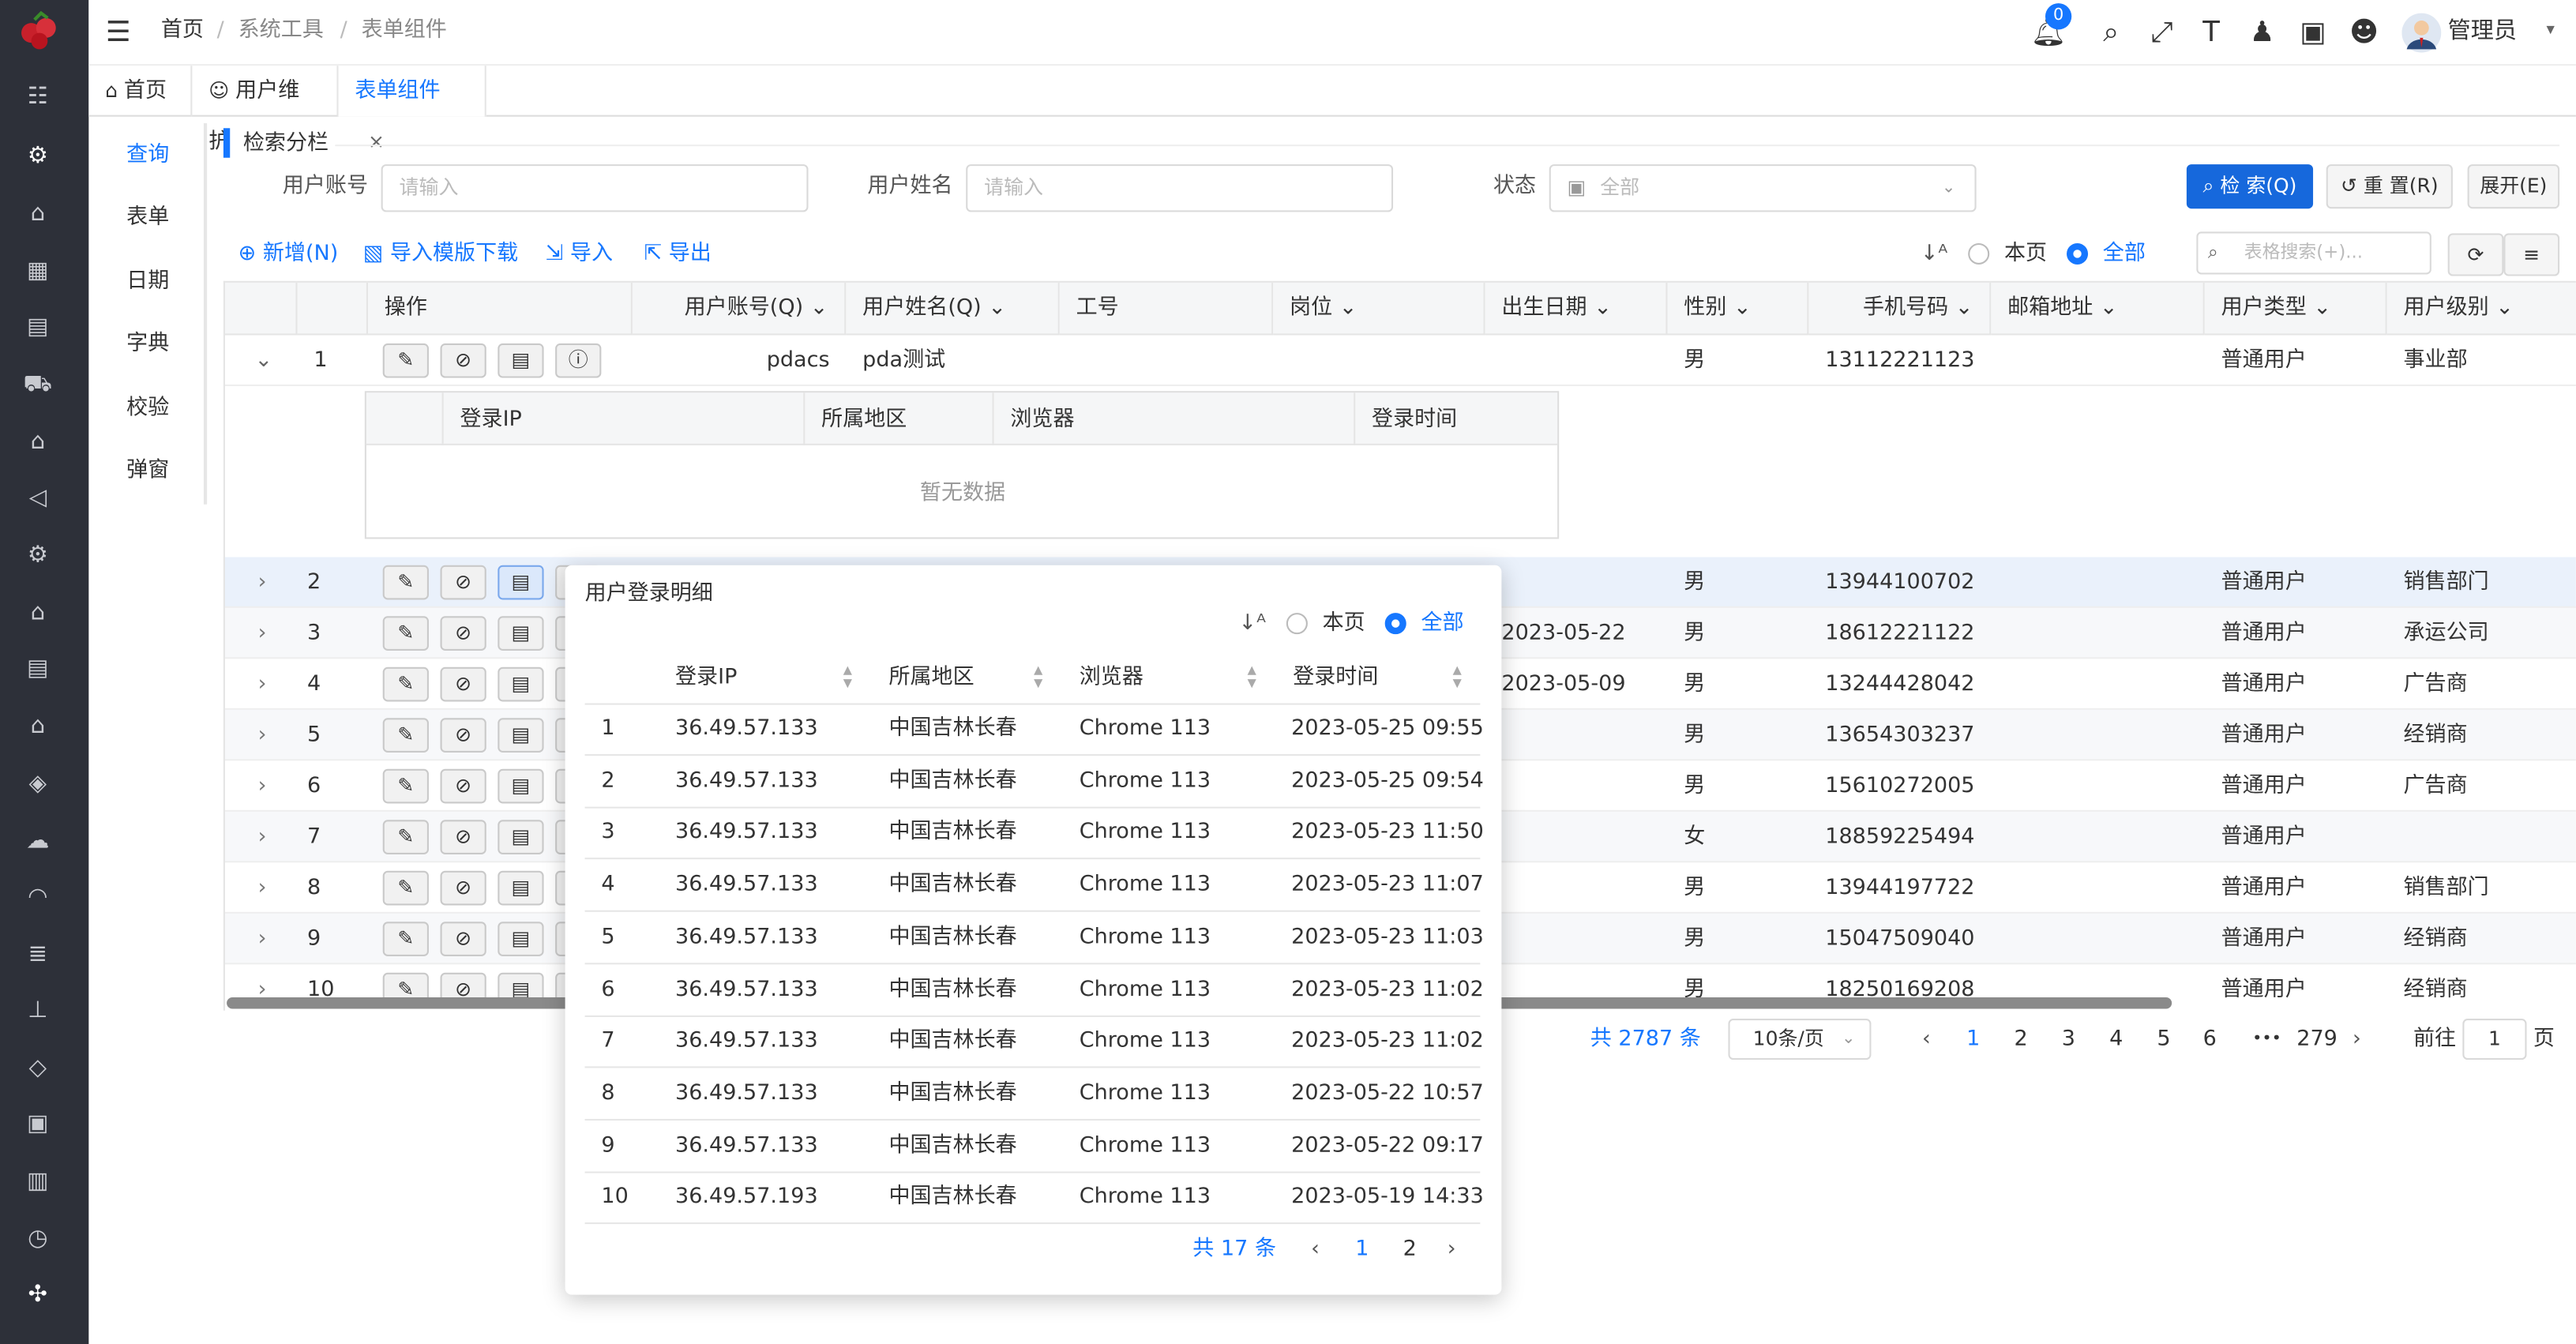  Describe the element at coordinates (595, 188) in the screenshot. I see `account-input: 请输入` at that location.